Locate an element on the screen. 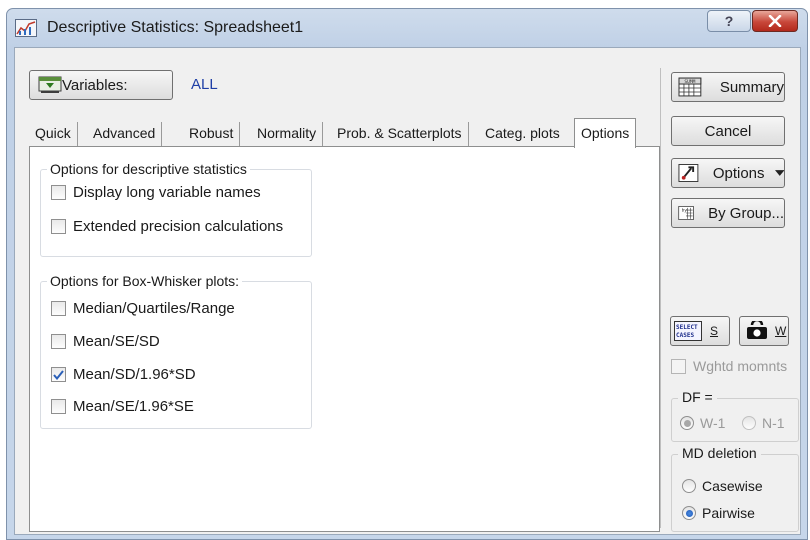  mean-se-sd-label: Mean/SE/SD is located at coordinates (116, 341).